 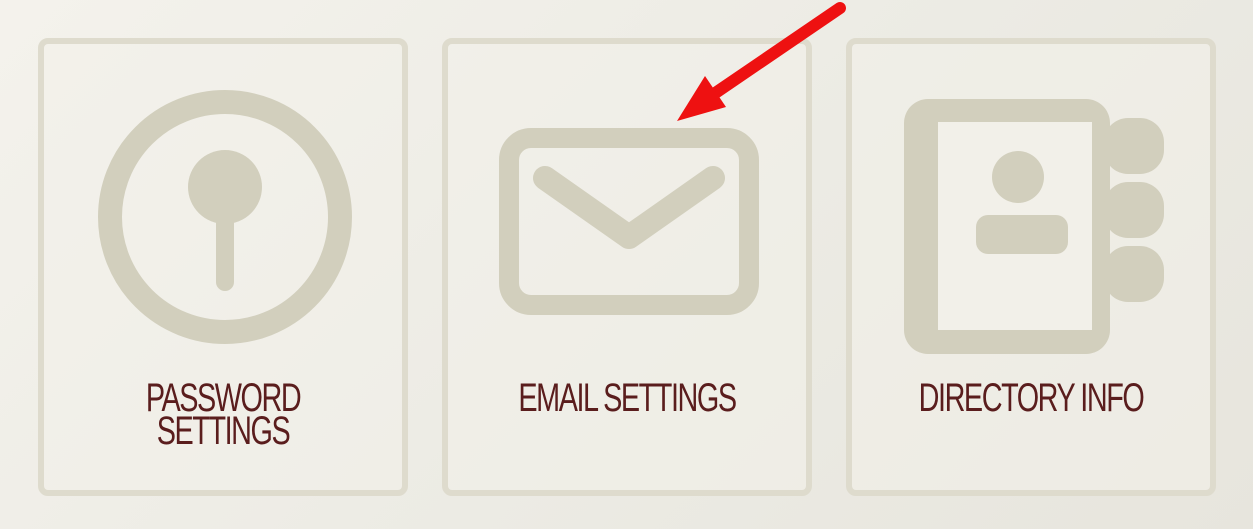 I want to click on email-settings-label: EMAIL SETTINGS, so click(x=627, y=398).